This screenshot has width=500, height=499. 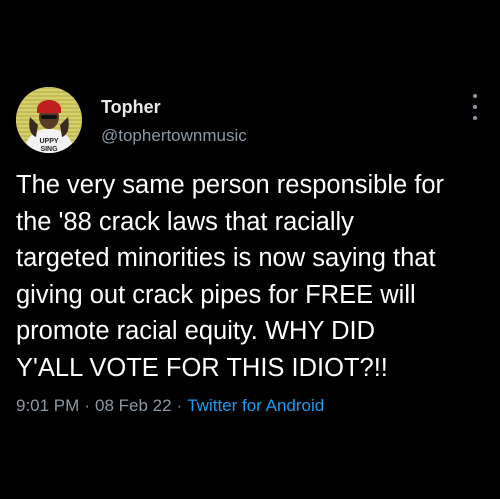 I want to click on more-options-button, so click(x=475, y=107).